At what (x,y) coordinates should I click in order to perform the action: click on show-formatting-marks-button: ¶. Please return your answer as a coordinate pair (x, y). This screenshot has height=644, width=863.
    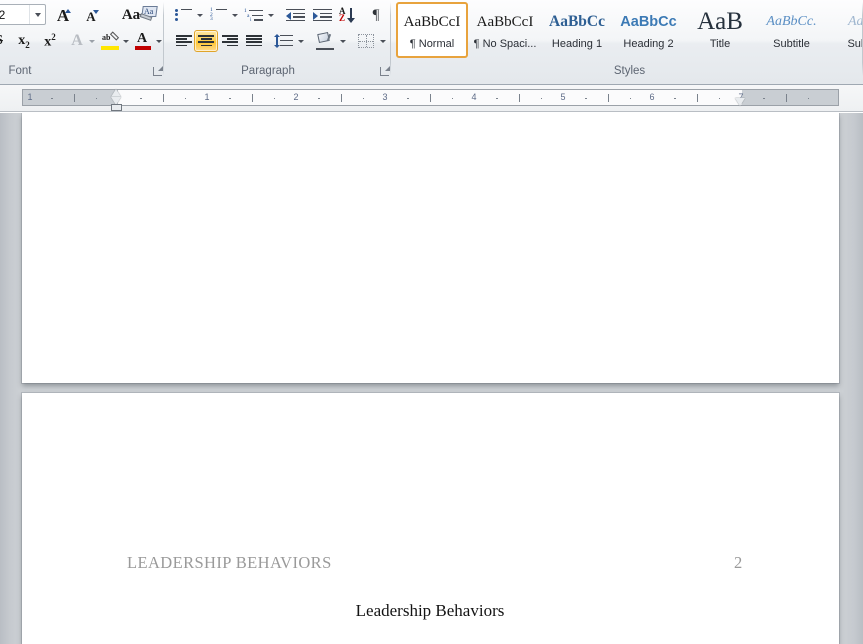
    Looking at the image, I should click on (376, 15).